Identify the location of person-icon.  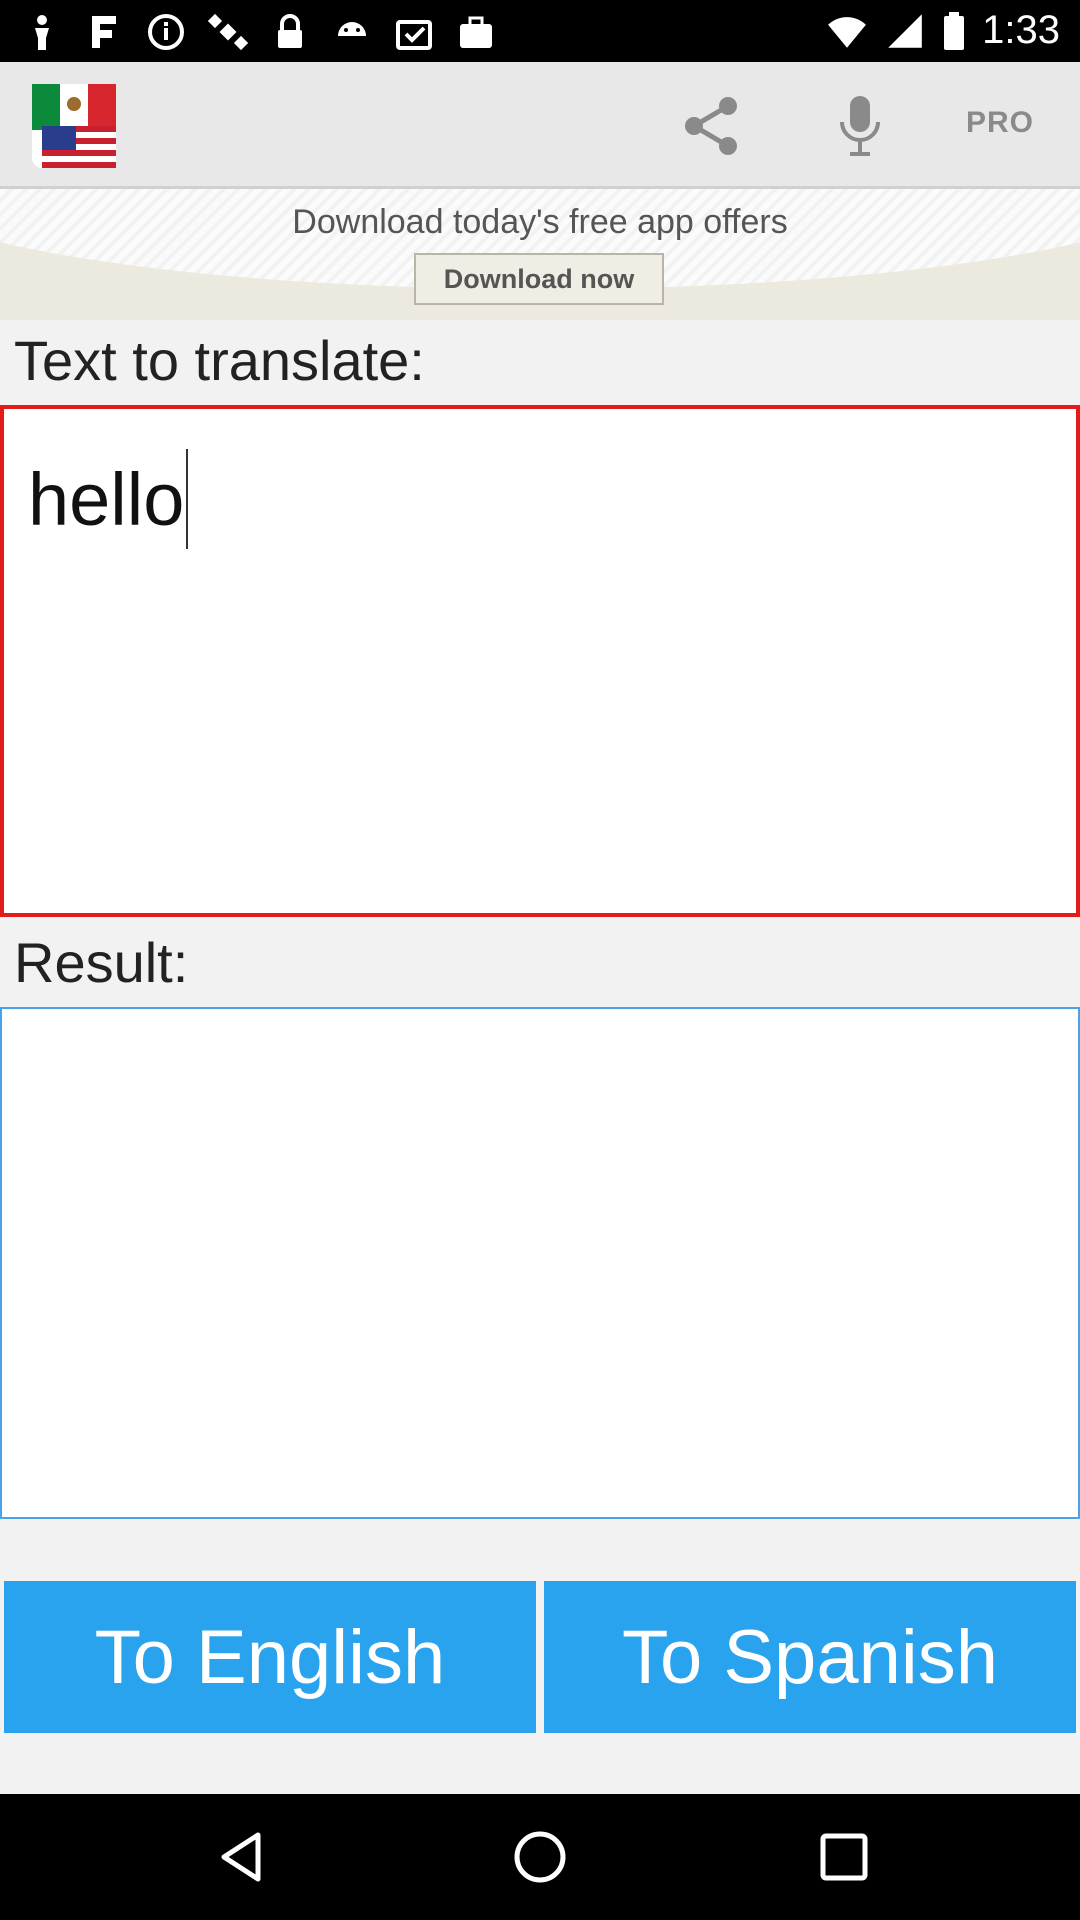
(42, 32).